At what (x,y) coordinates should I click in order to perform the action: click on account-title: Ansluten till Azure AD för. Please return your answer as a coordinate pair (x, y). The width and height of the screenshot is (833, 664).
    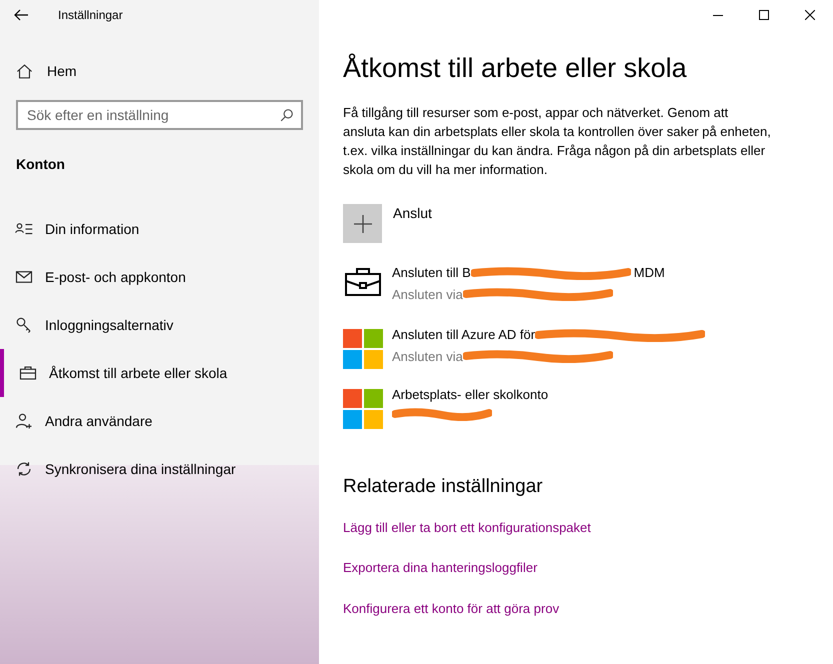
    Looking at the image, I should click on (464, 335).